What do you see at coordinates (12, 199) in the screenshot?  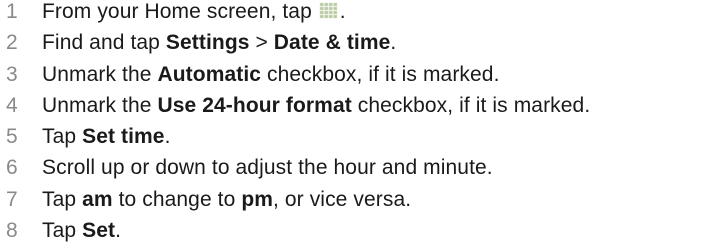 I see `step-number: 7` at bounding box center [12, 199].